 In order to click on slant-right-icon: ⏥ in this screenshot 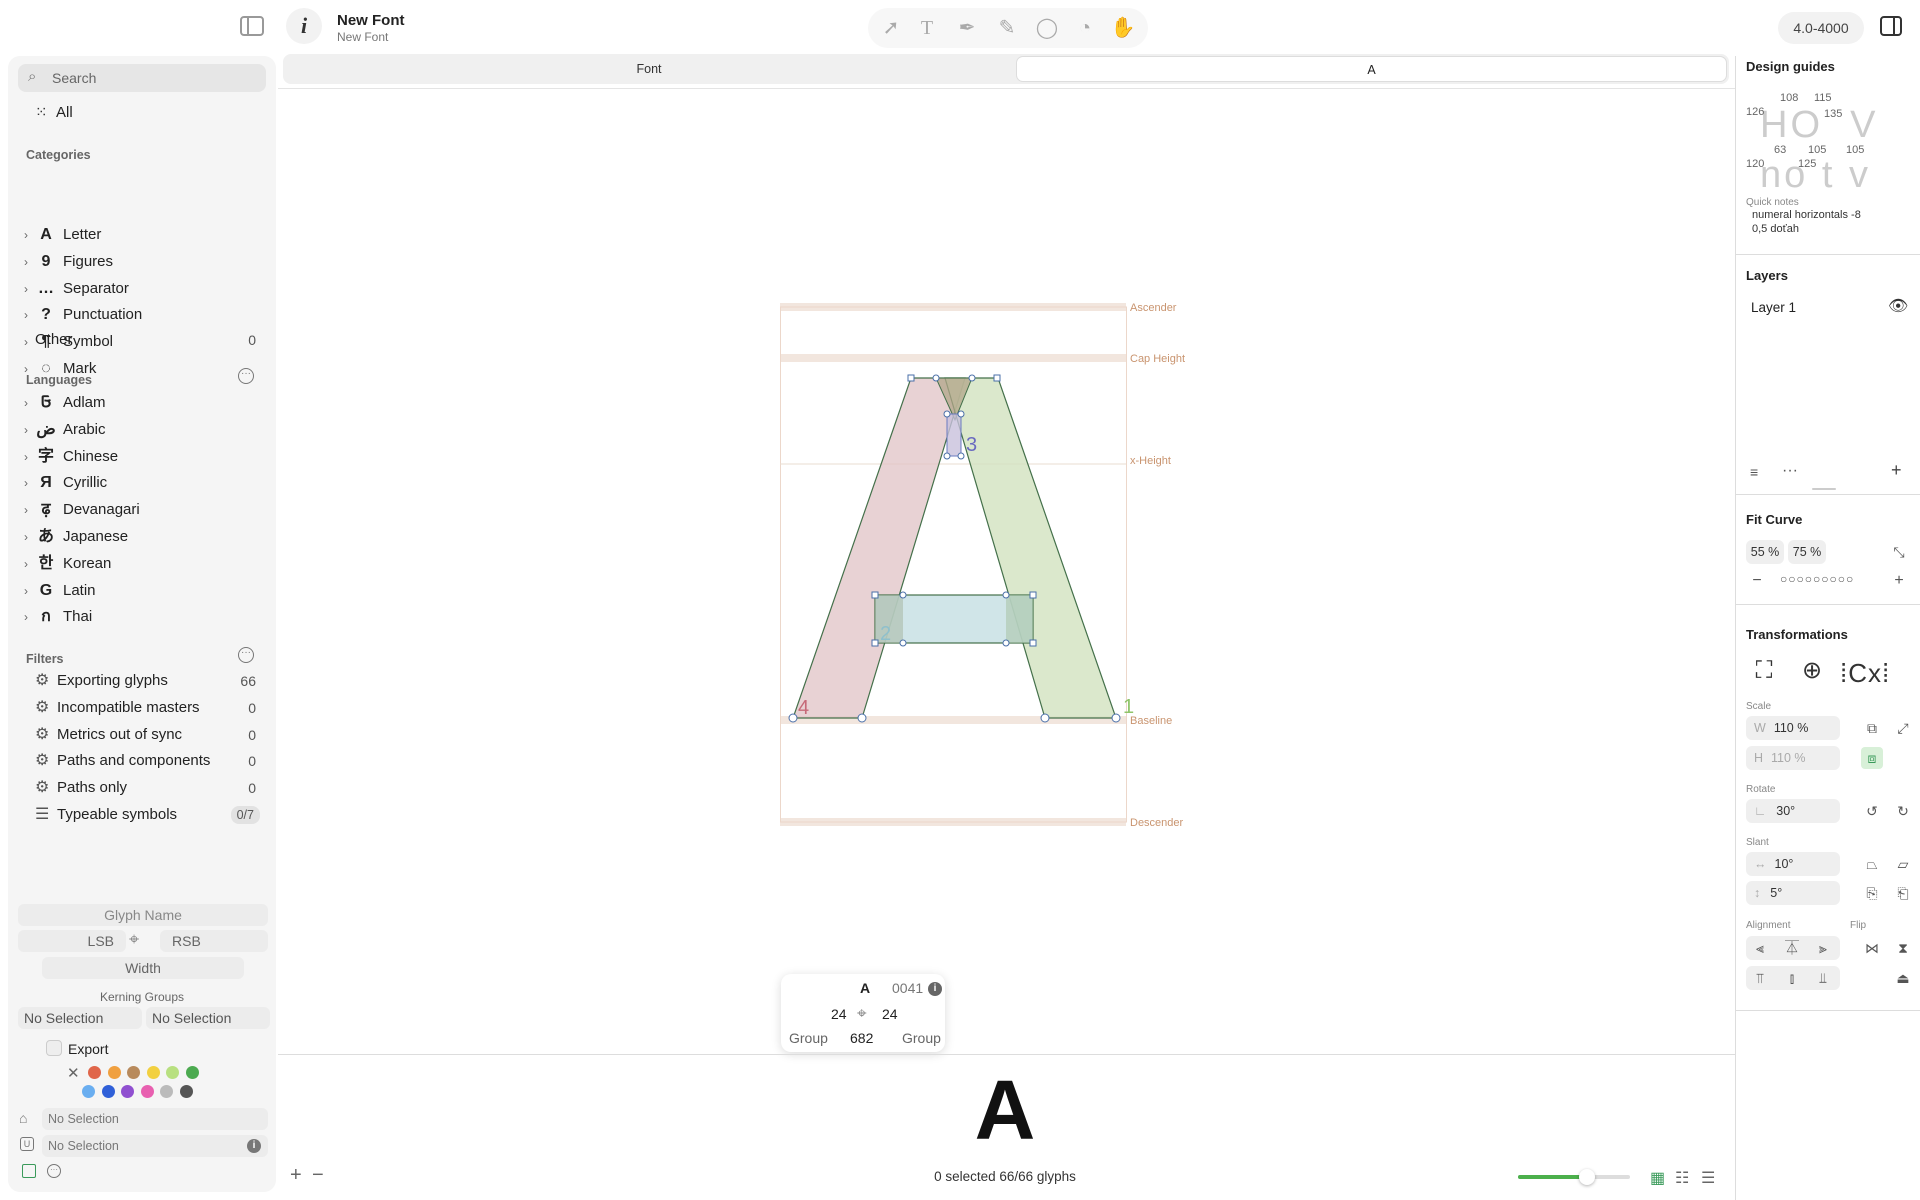, I will do `click(1903, 864)`.